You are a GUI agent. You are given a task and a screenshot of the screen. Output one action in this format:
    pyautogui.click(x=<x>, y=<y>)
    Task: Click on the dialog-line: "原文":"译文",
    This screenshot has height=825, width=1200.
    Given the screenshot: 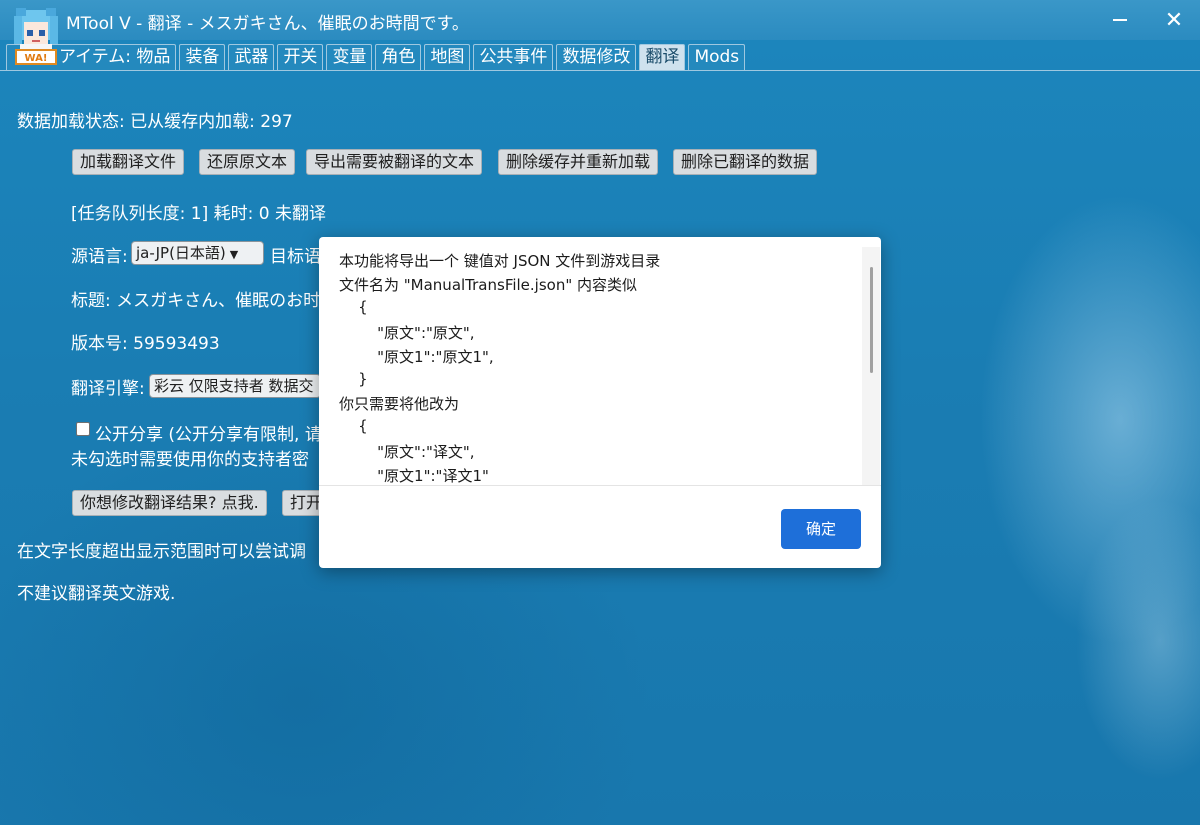 What is the action you would take?
    pyautogui.click(x=407, y=452)
    